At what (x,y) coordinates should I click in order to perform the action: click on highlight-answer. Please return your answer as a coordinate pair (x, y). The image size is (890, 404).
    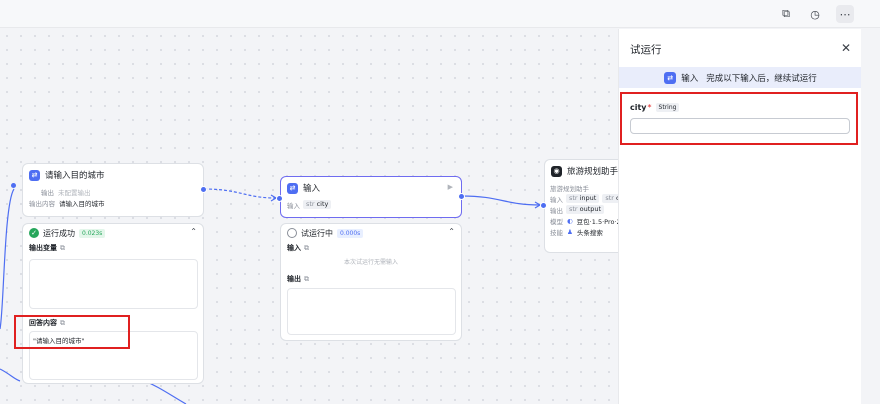
    Looking at the image, I should click on (72, 332).